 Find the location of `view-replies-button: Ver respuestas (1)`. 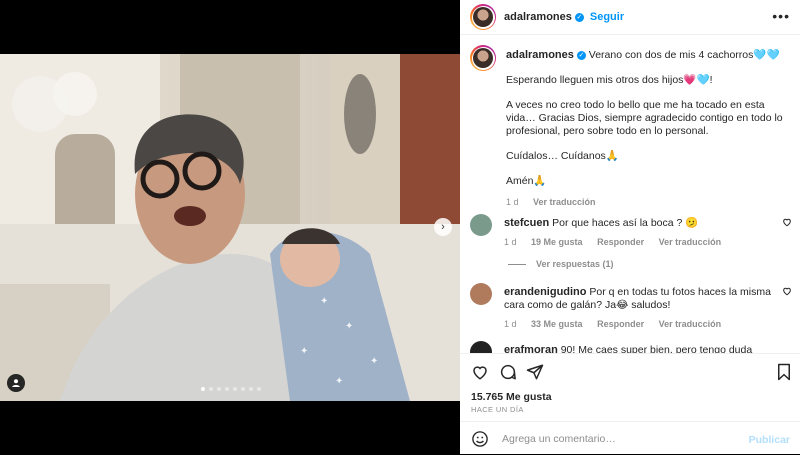

view-replies-button: Ver respuestas (1) is located at coordinates (561, 264).